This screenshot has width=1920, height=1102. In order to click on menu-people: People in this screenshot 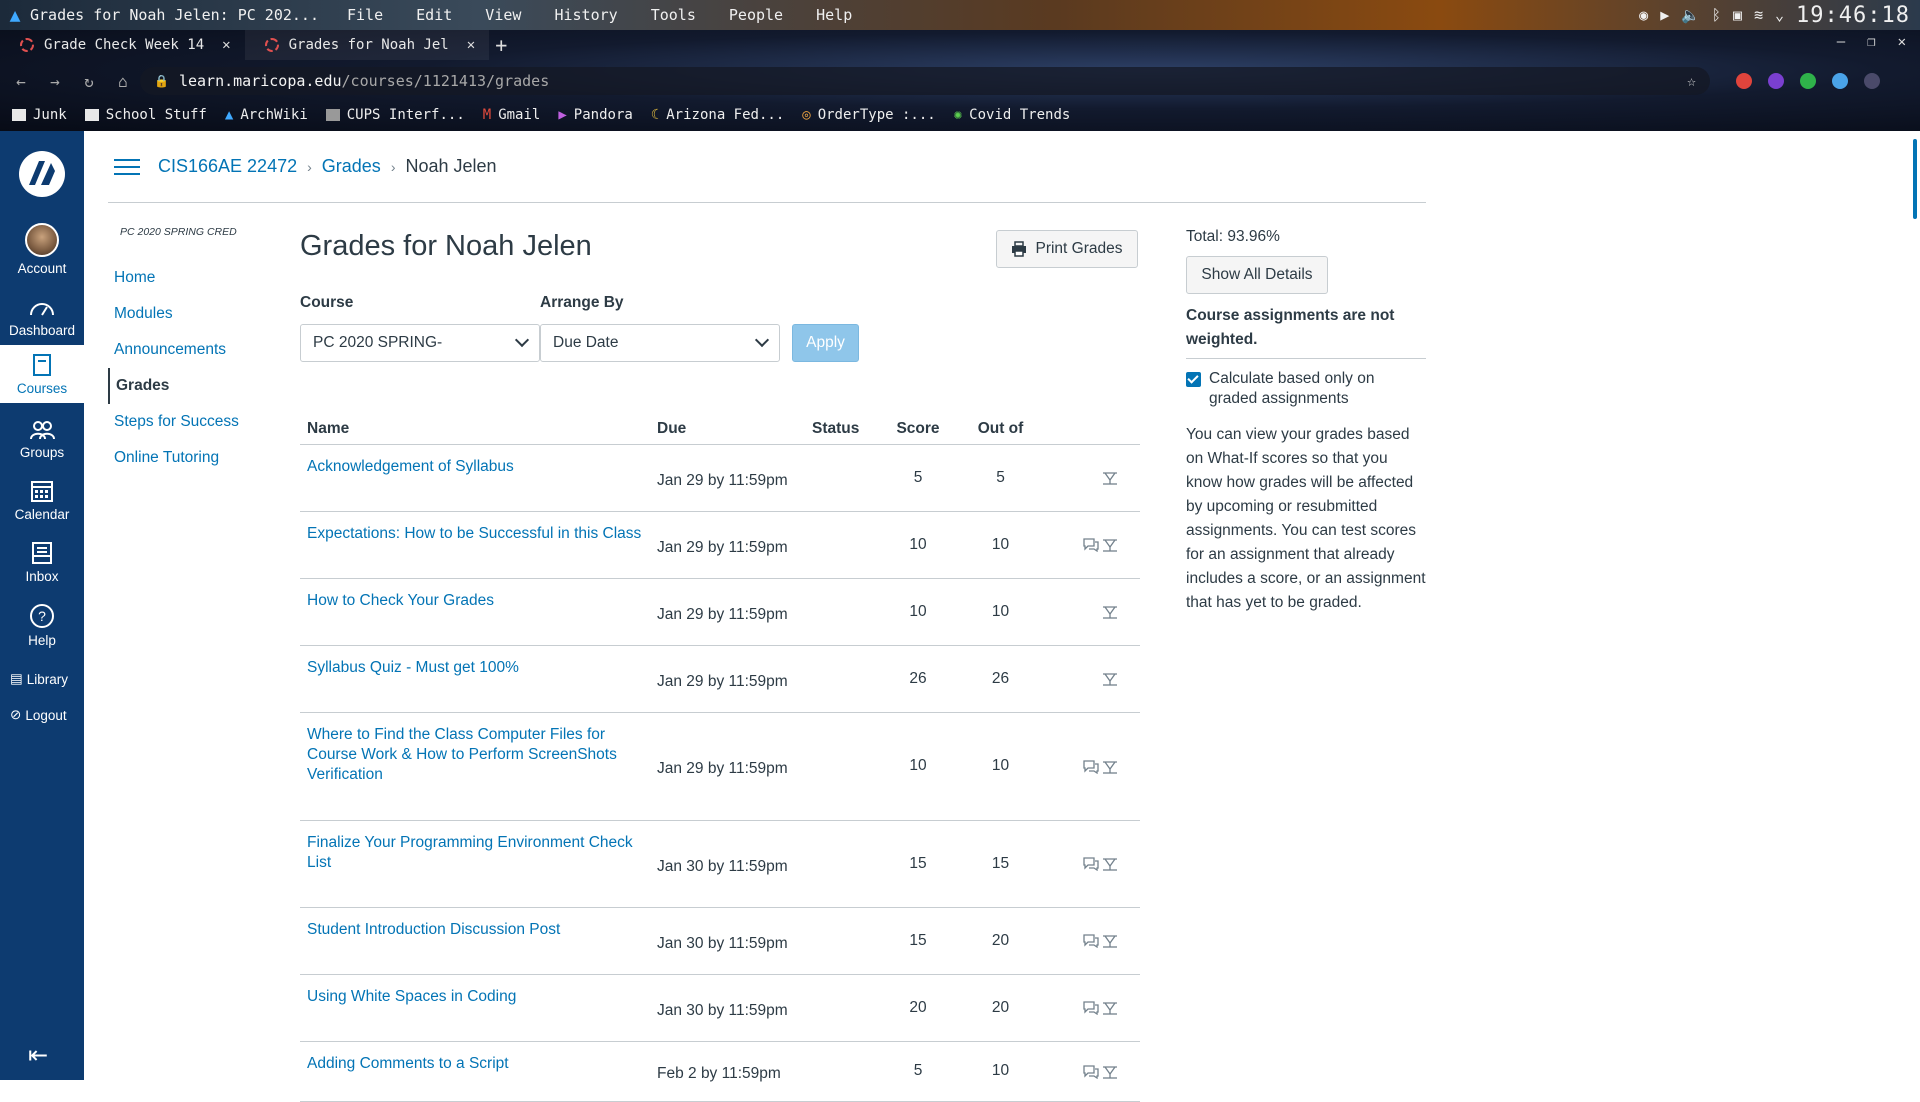, I will do `click(756, 15)`.